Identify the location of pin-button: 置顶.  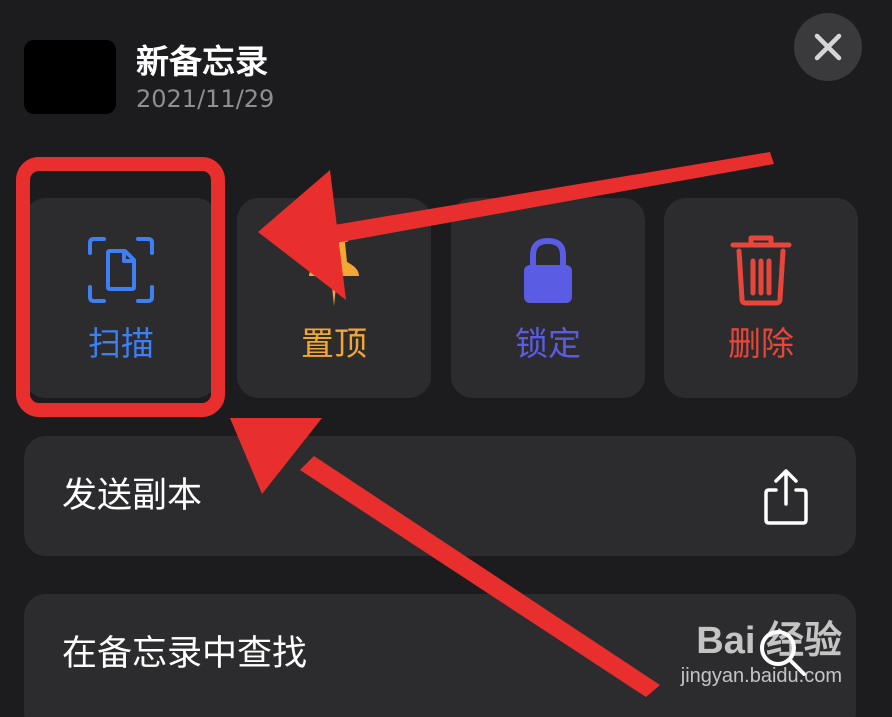
(334, 298).